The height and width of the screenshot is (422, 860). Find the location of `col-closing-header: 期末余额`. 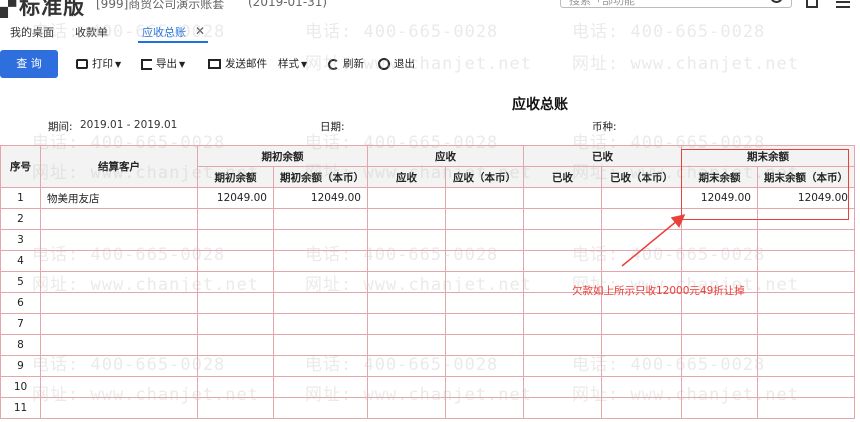

col-closing-header: 期末余额 is located at coordinates (768, 156).